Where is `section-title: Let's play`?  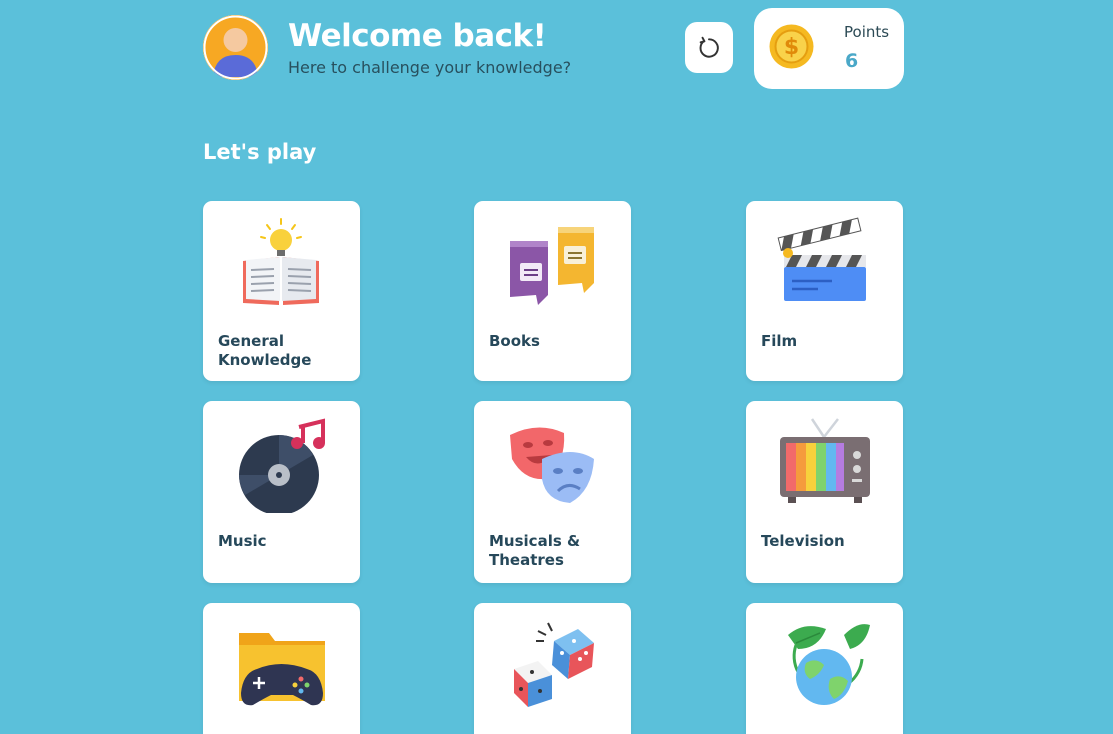
section-title: Let's play is located at coordinates (260, 152).